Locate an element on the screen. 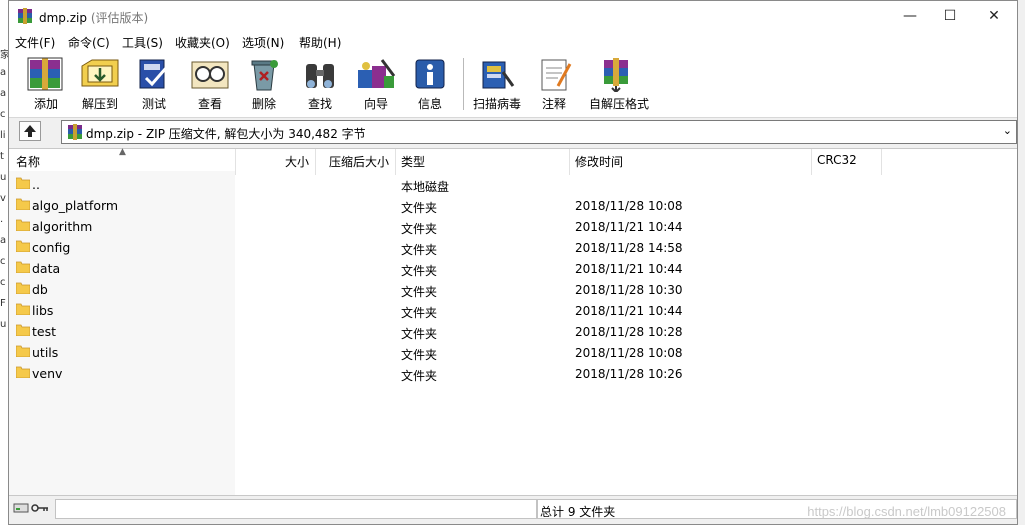 The width and height of the screenshot is (1025, 525). background-text-fragment: u is located at coordinates (3, 324).